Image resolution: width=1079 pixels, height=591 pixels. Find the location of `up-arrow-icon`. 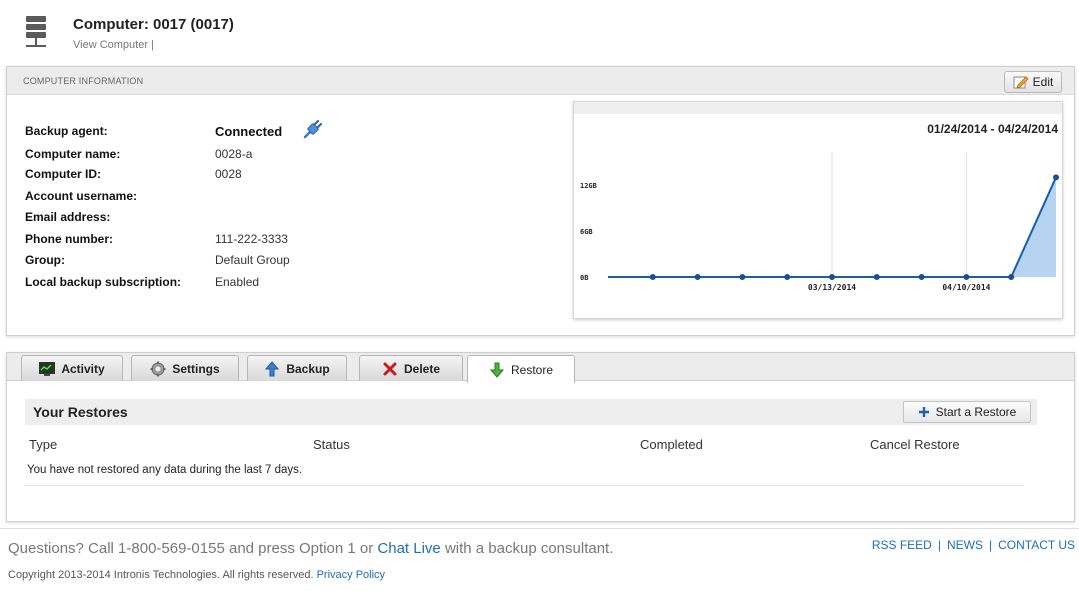

up-arrow-icon is located at coordinates (272, 368).